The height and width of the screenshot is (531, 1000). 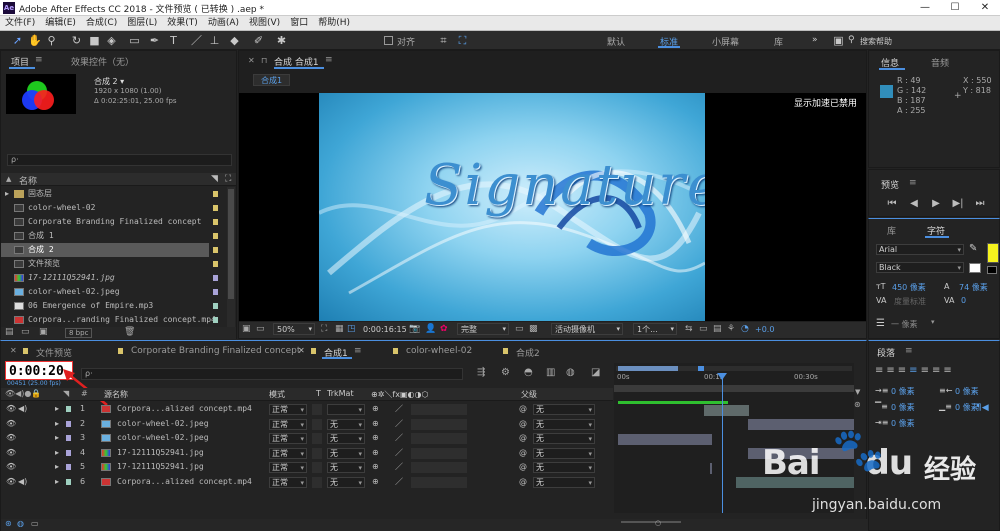 I want to click on always-preview-icon: ▣, so click(x=246, y=329).